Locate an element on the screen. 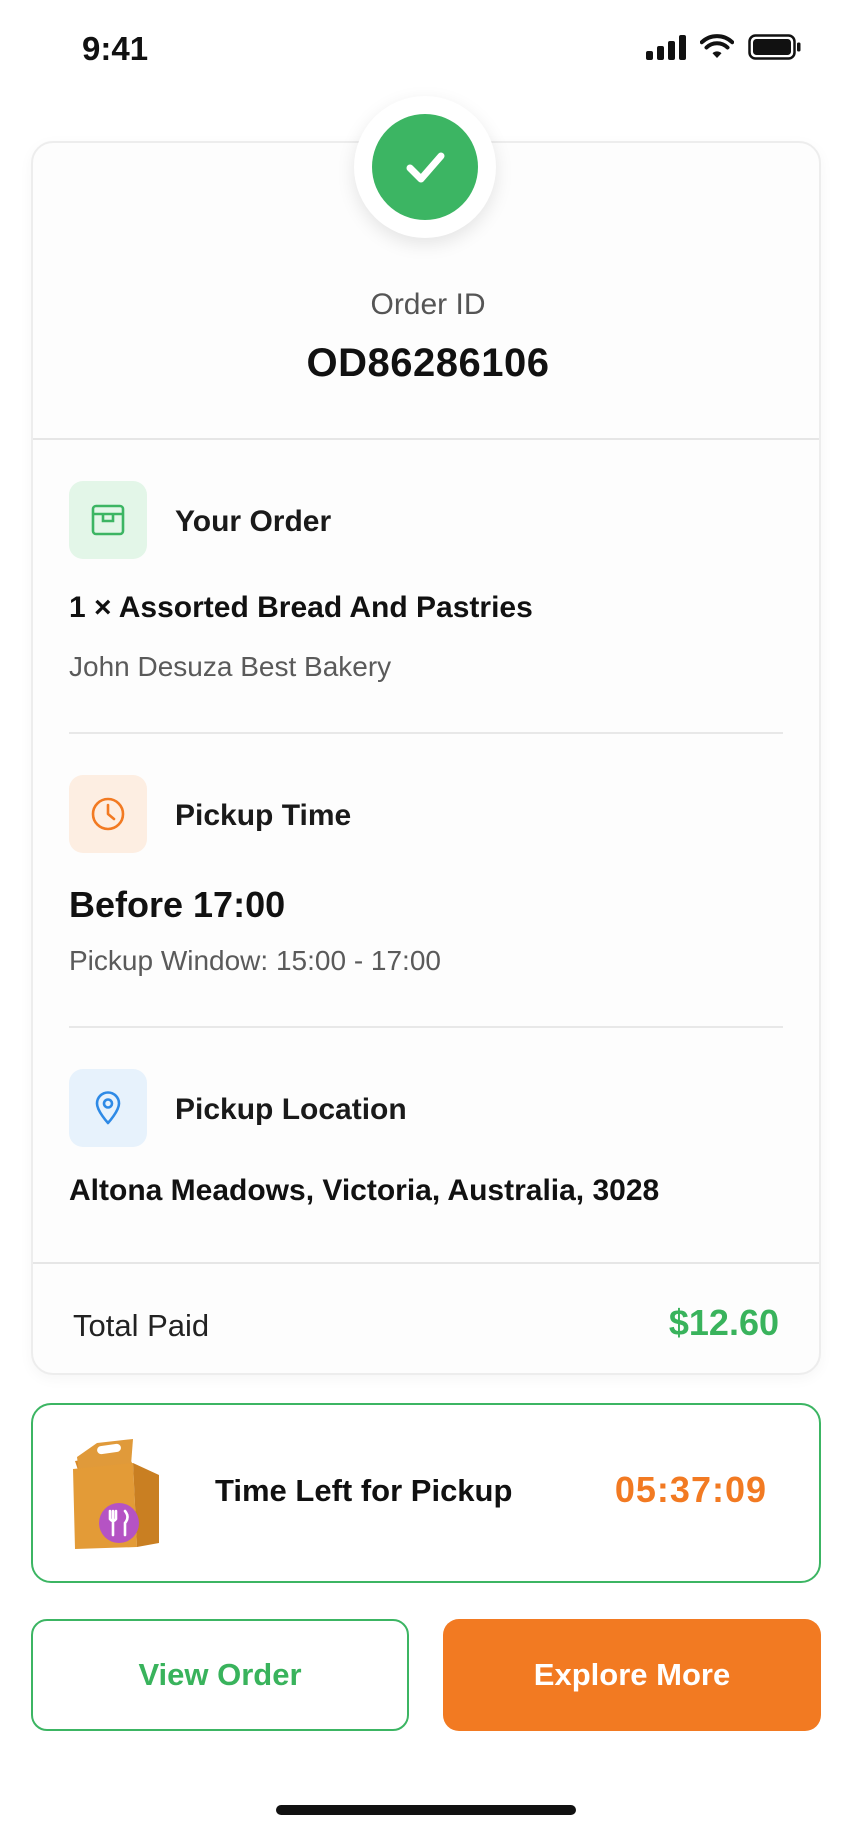 This screenshot has width=852, height=1846. status-bar: 9:41 is located at coordinates (426, 50).